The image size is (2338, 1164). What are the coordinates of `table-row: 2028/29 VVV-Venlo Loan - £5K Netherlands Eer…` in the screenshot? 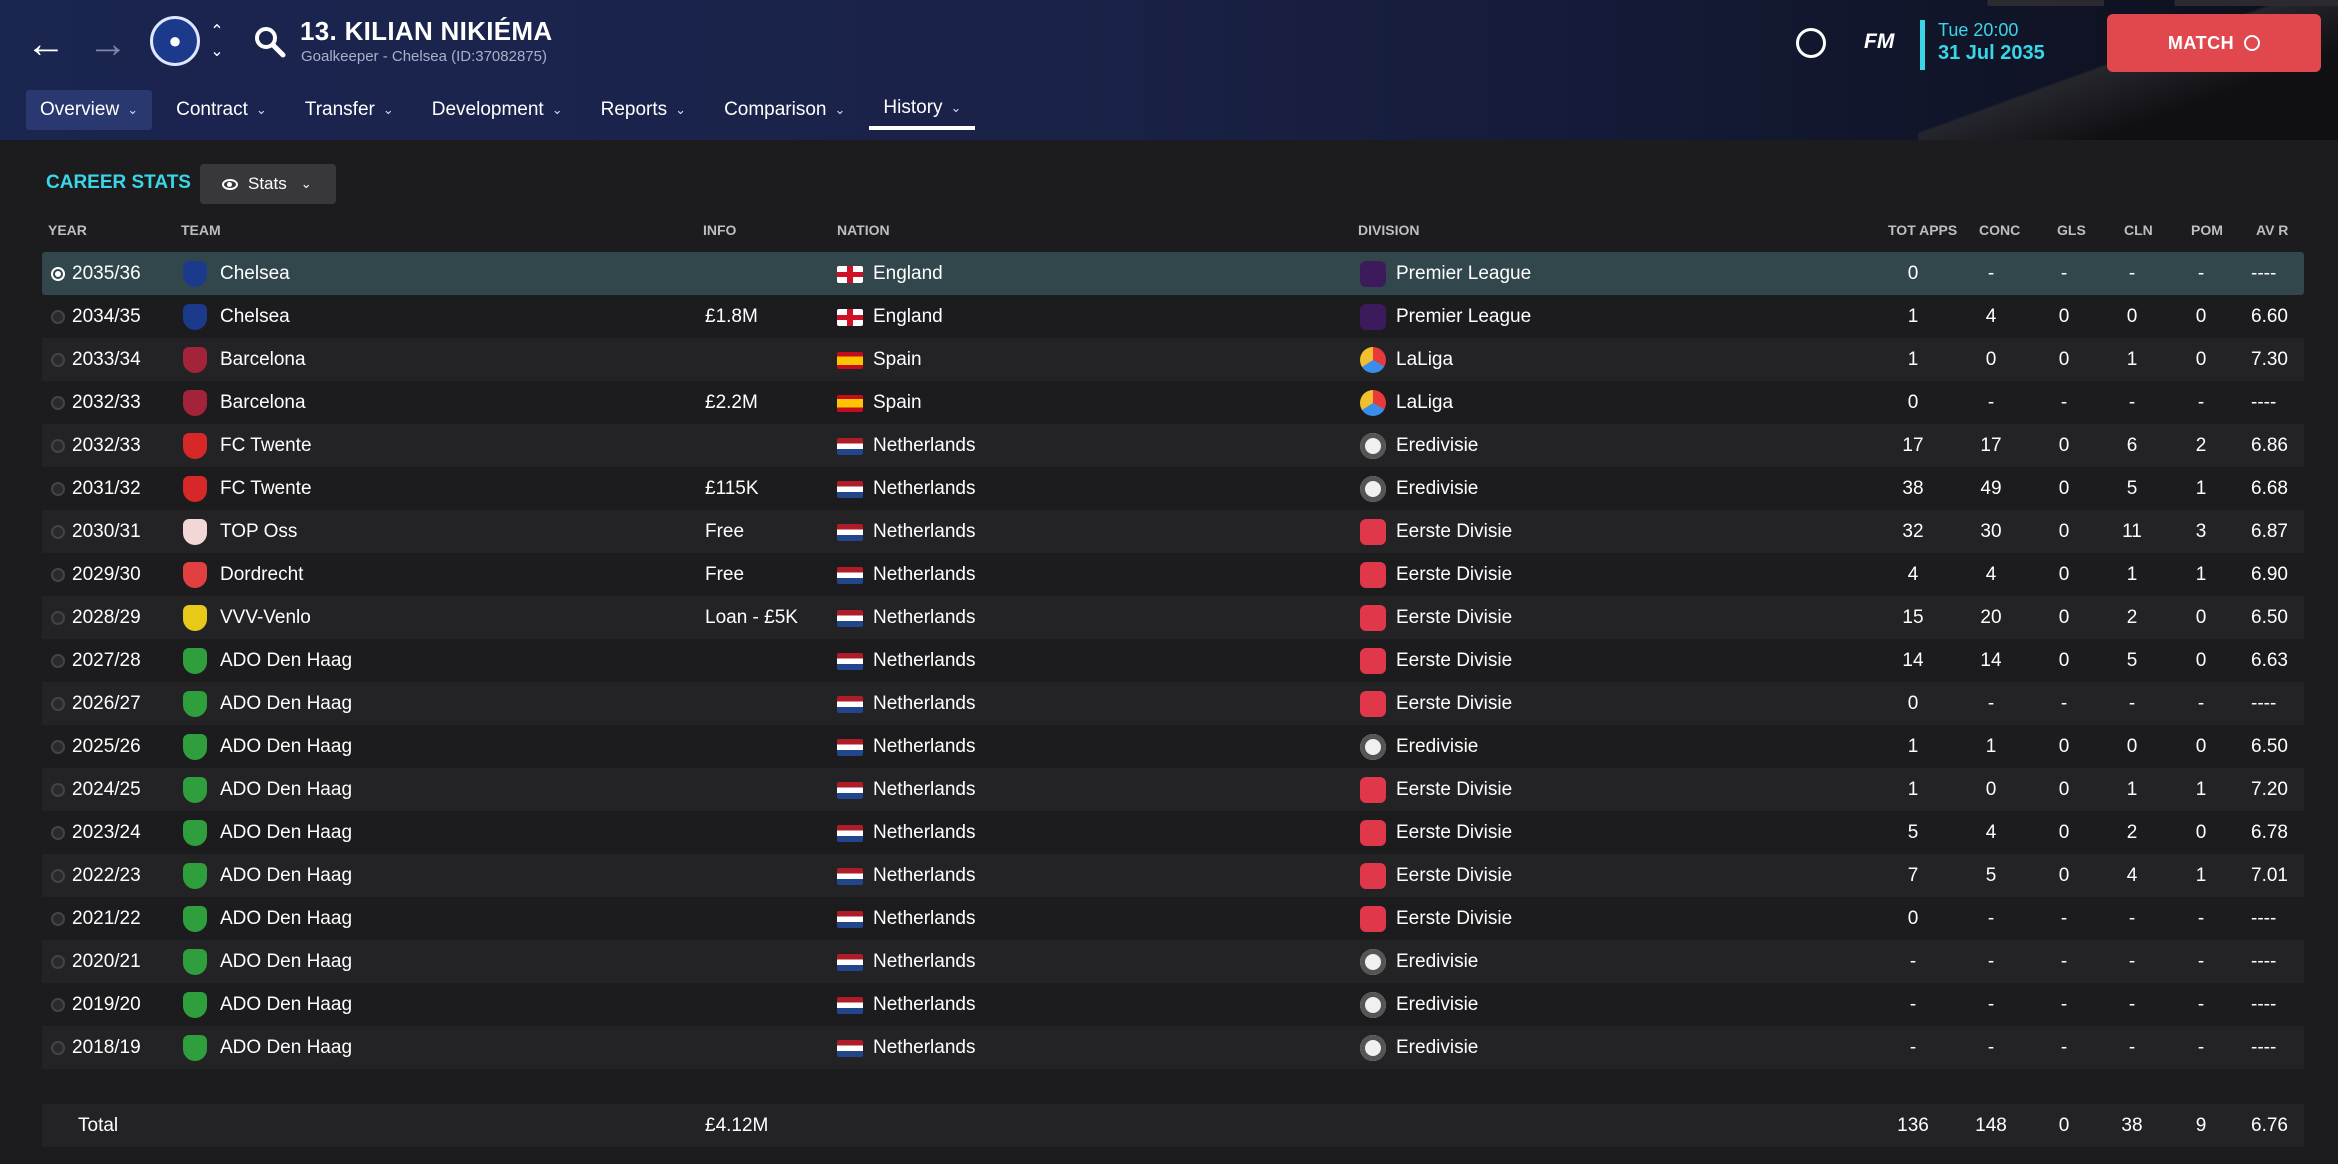 It's located at (1173, 617).